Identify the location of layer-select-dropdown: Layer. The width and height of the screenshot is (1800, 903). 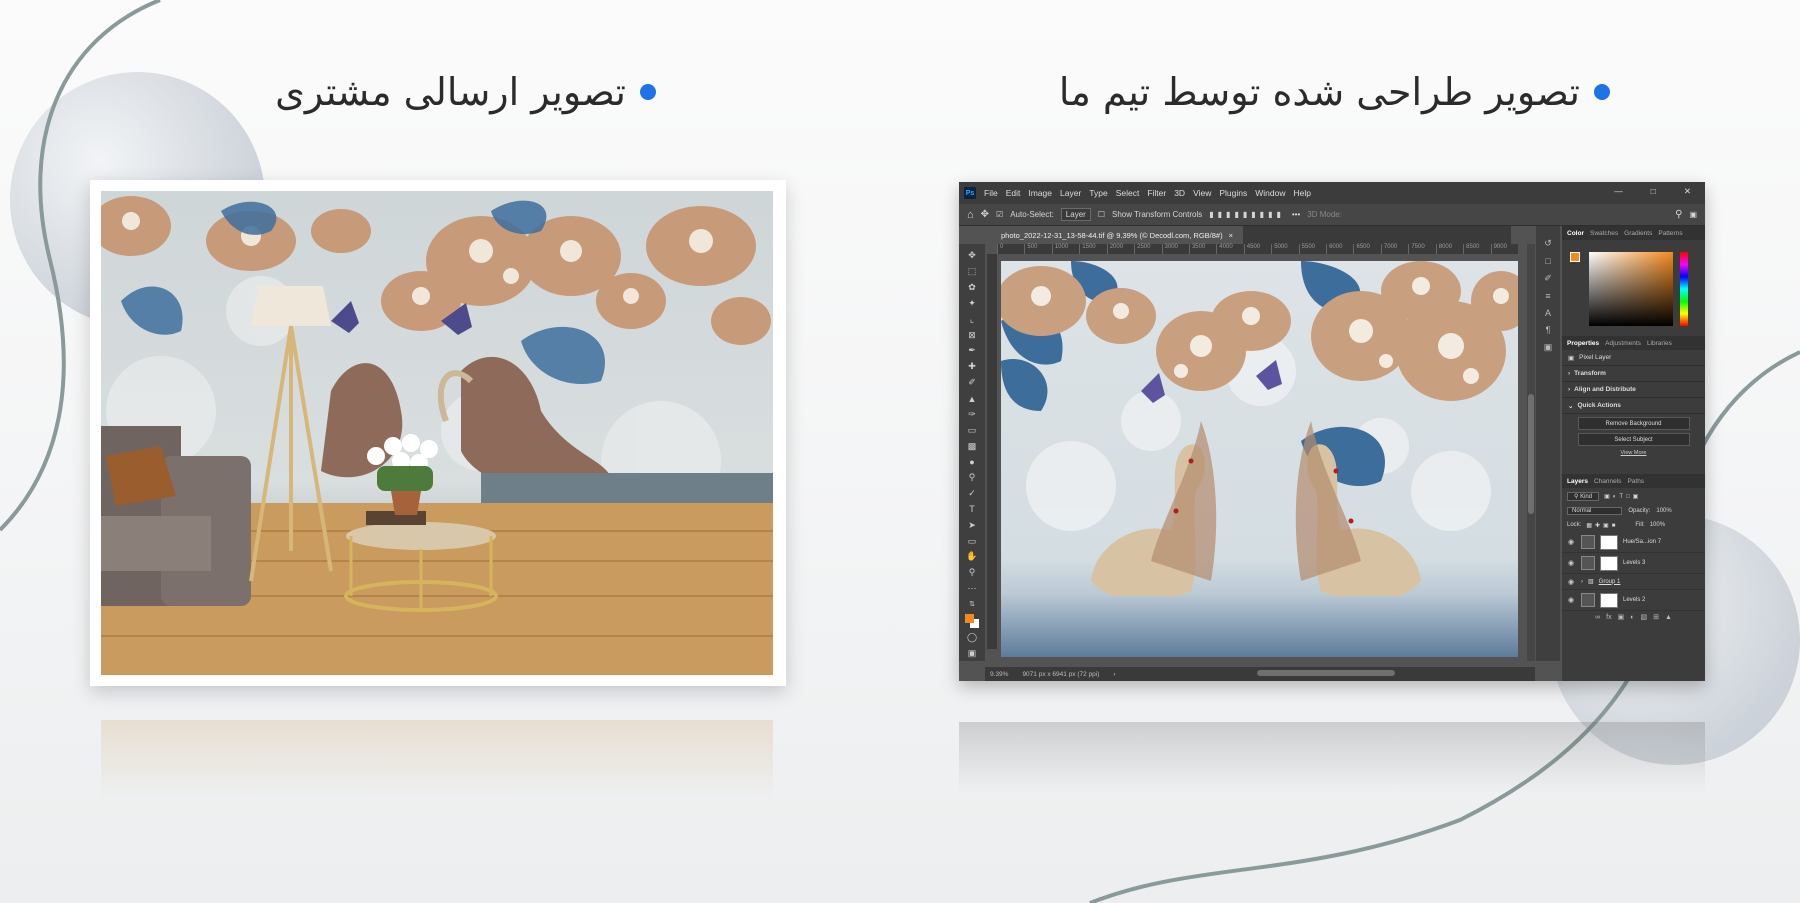
(1075, 214).